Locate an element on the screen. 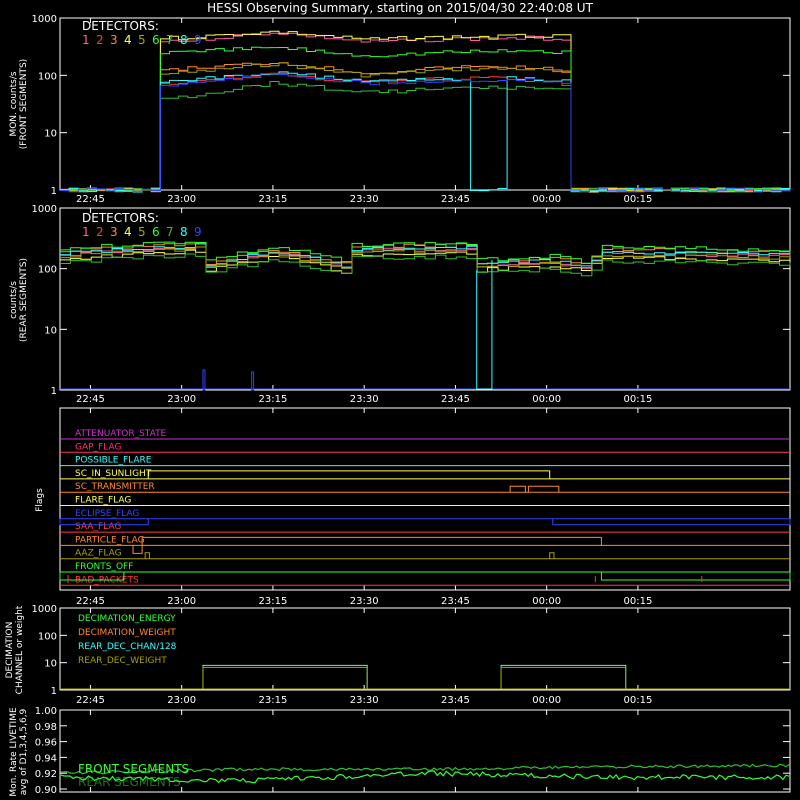 The width and height of the screenshot is (800, 800). flags-panel-x-tick-label: 00:15 is located at coordinates (638, 601).